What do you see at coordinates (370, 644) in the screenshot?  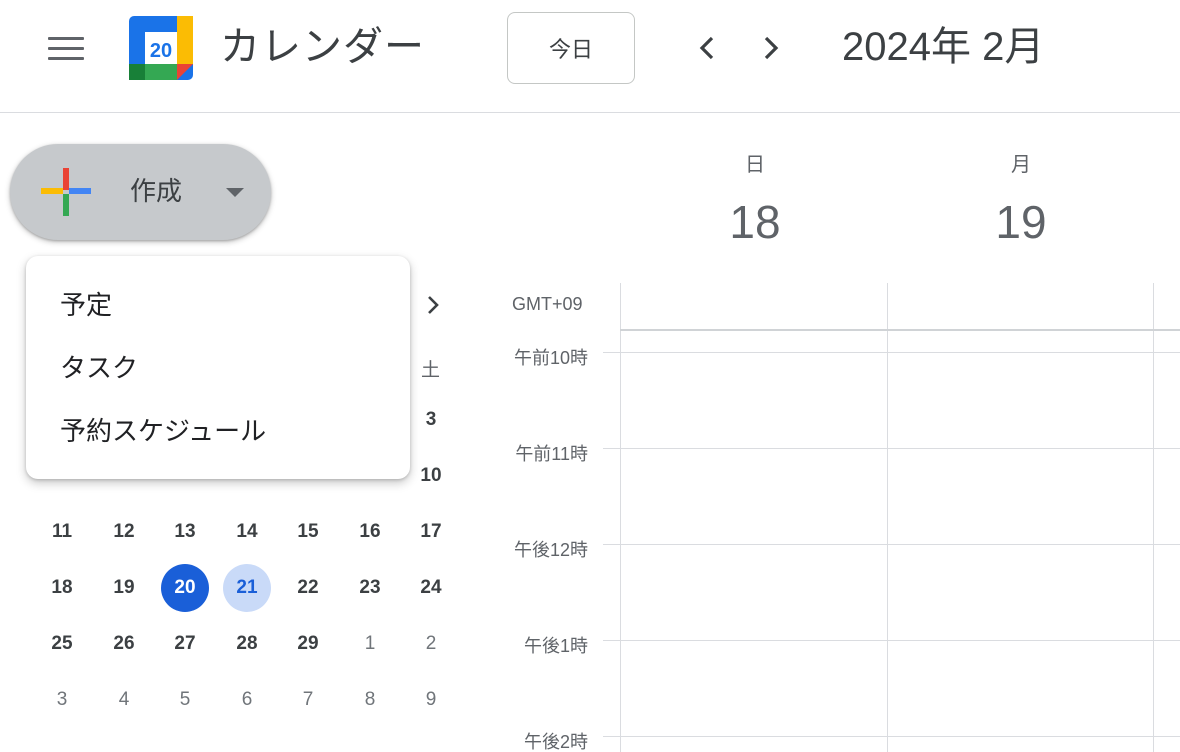 I see `mini-calendar-day: 1` at bounding box center [370, 644].